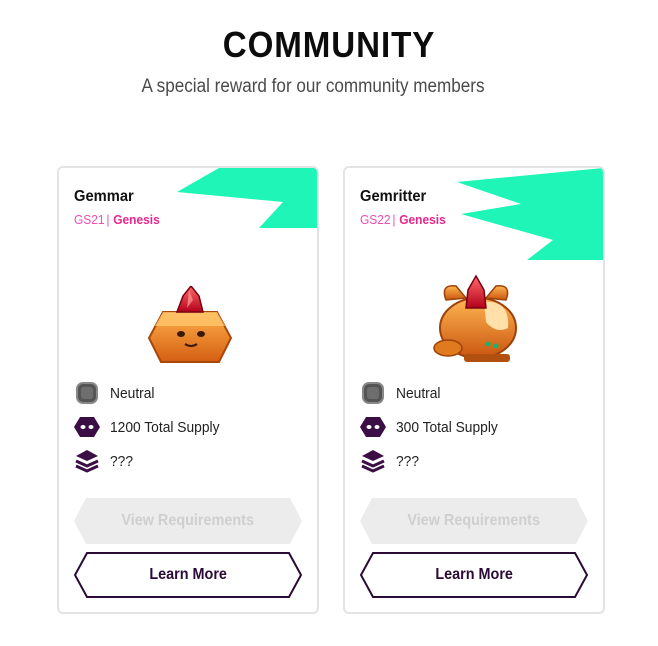 The height and width of the screenshot is (646, 658). What do you see at coordinates (329, 44) in the screenshot?
I see `section-title: COMMUNITY` at bounding box center [329, 44].